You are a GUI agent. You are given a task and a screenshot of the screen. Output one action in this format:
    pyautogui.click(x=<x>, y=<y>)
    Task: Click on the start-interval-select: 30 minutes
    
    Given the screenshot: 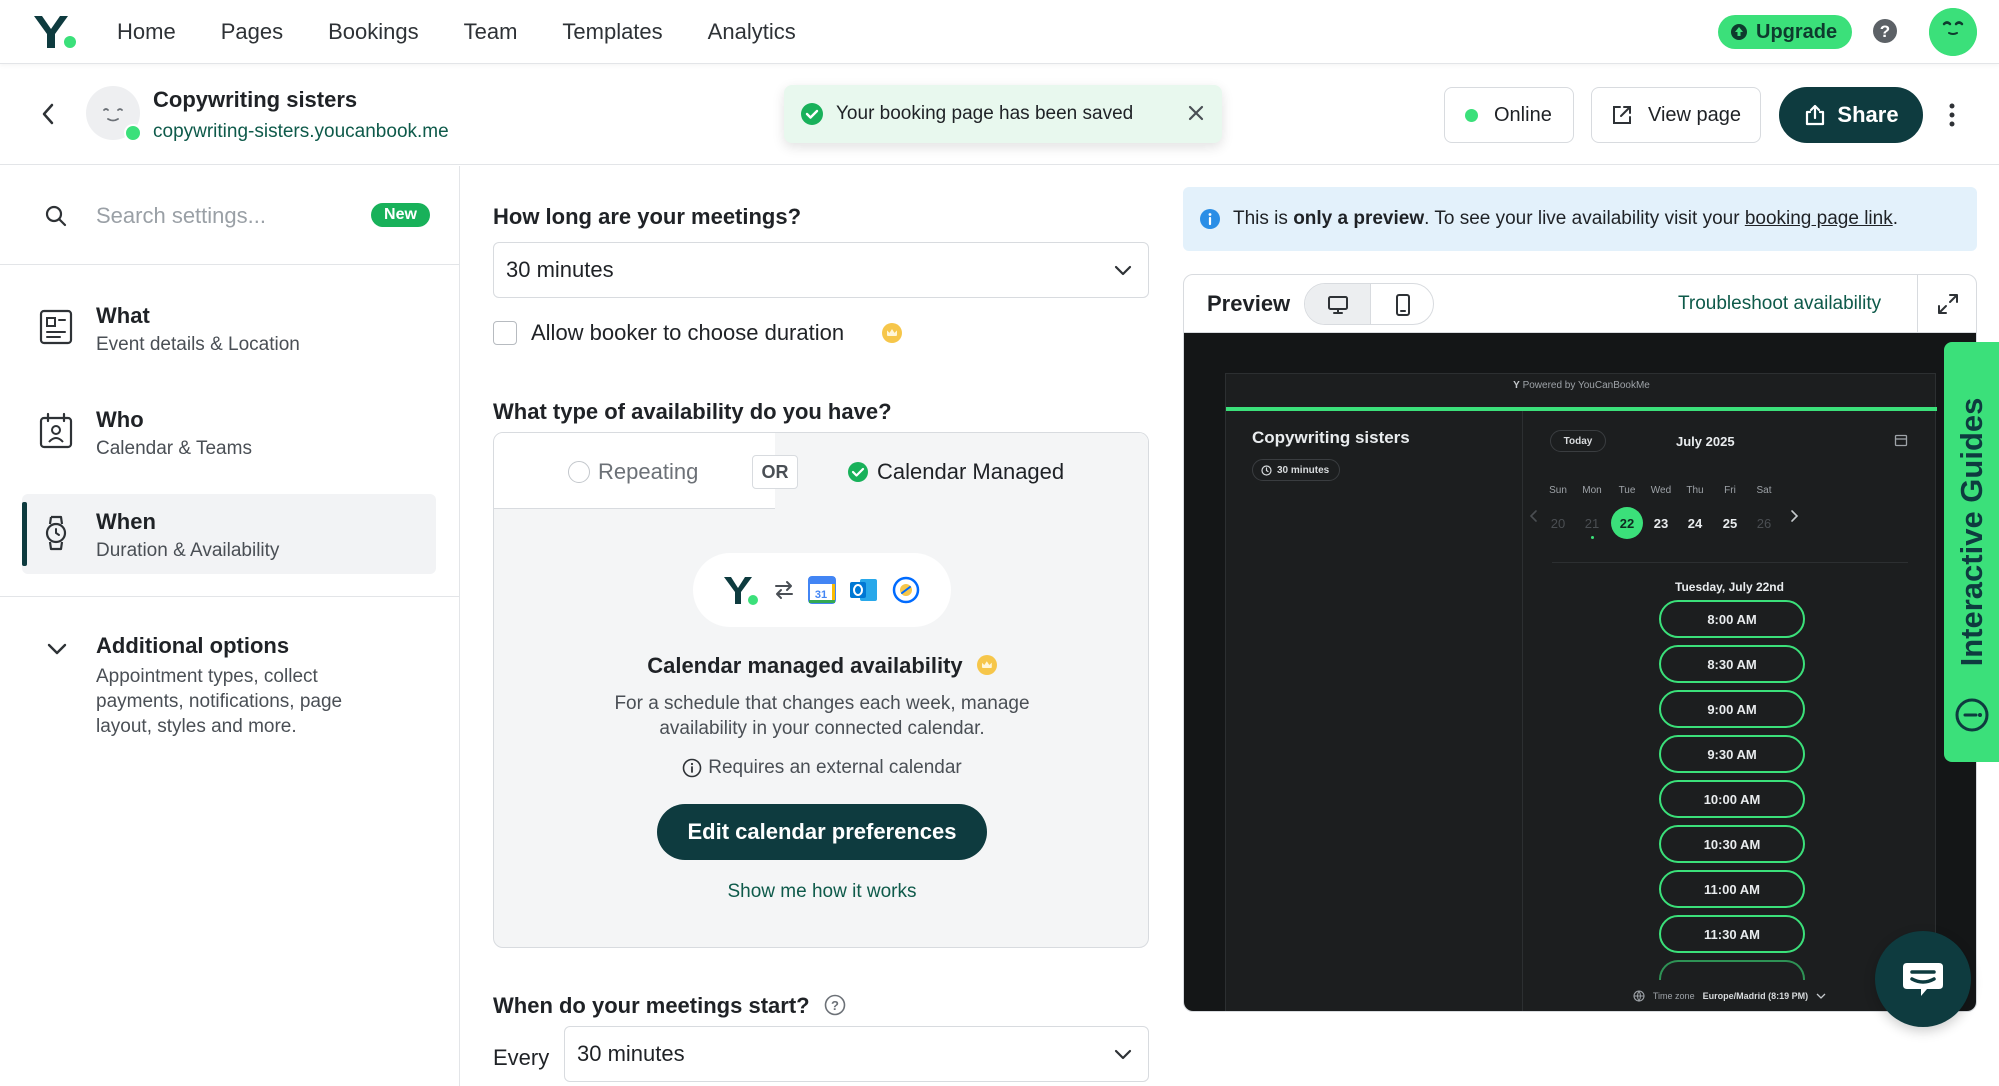 What is the action you would take?
    pyautogui.click(x=856, y=1054)
    